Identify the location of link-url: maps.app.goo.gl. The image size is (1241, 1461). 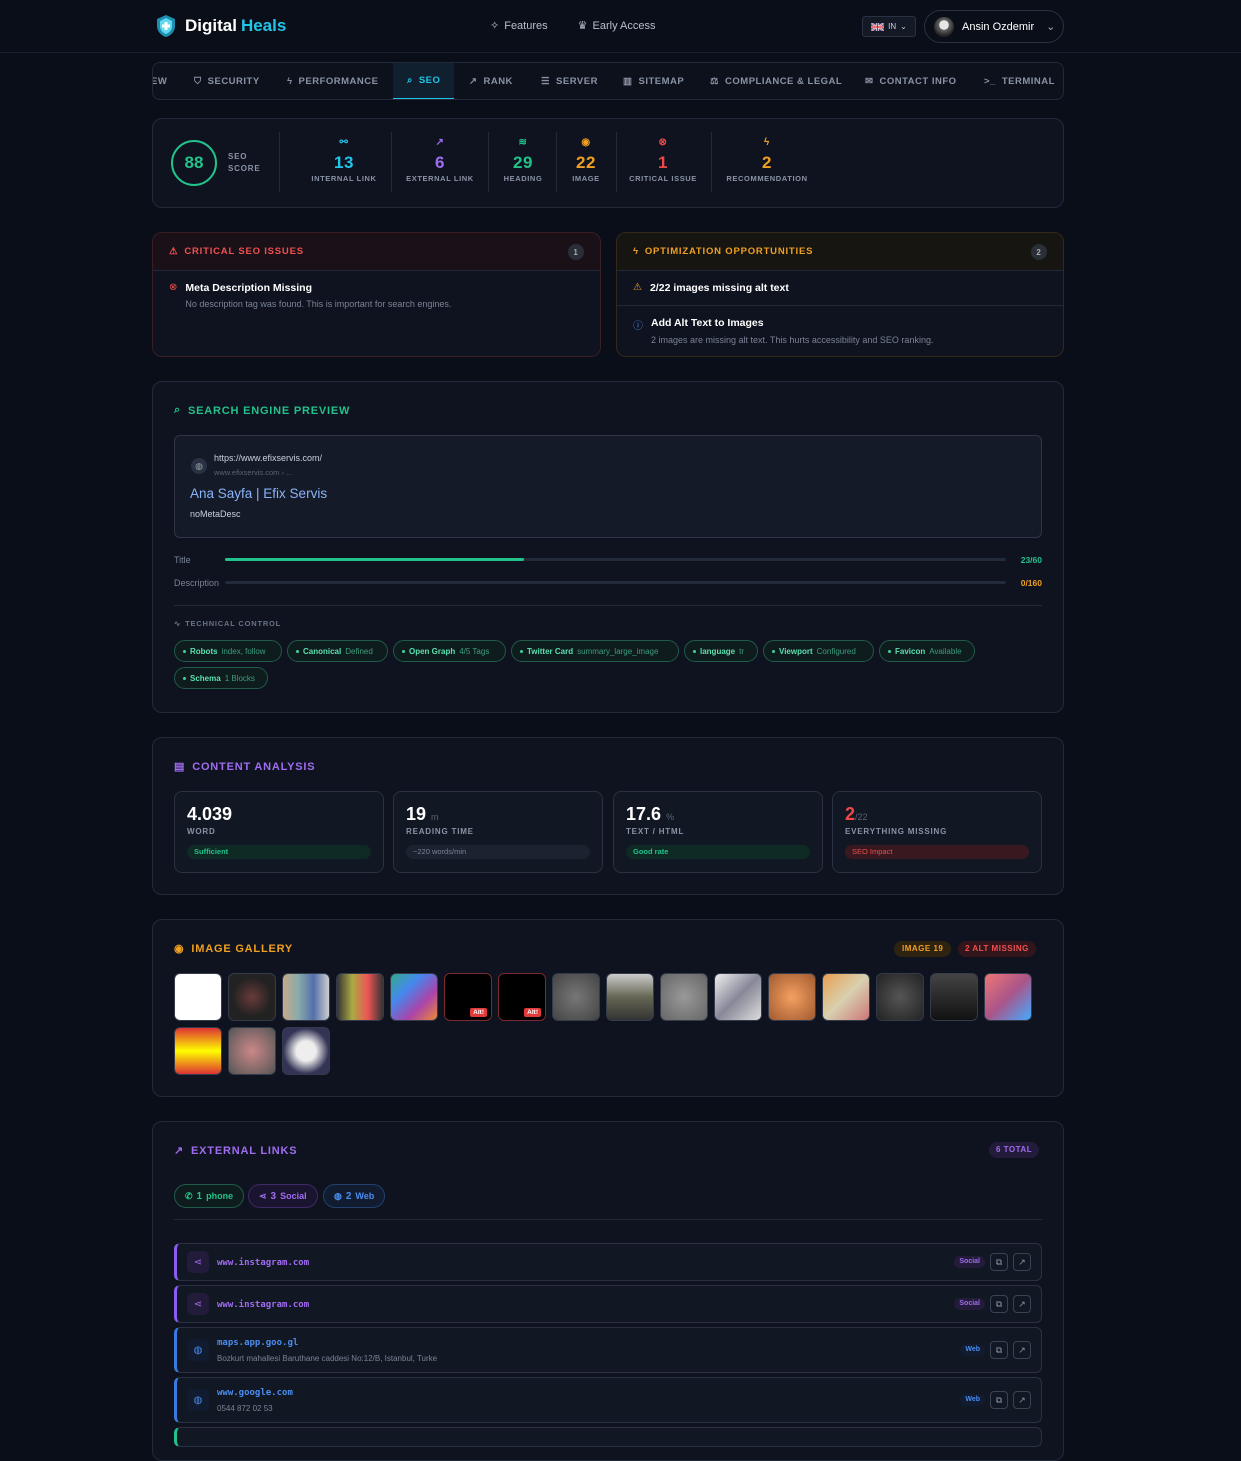
(257, 1343).